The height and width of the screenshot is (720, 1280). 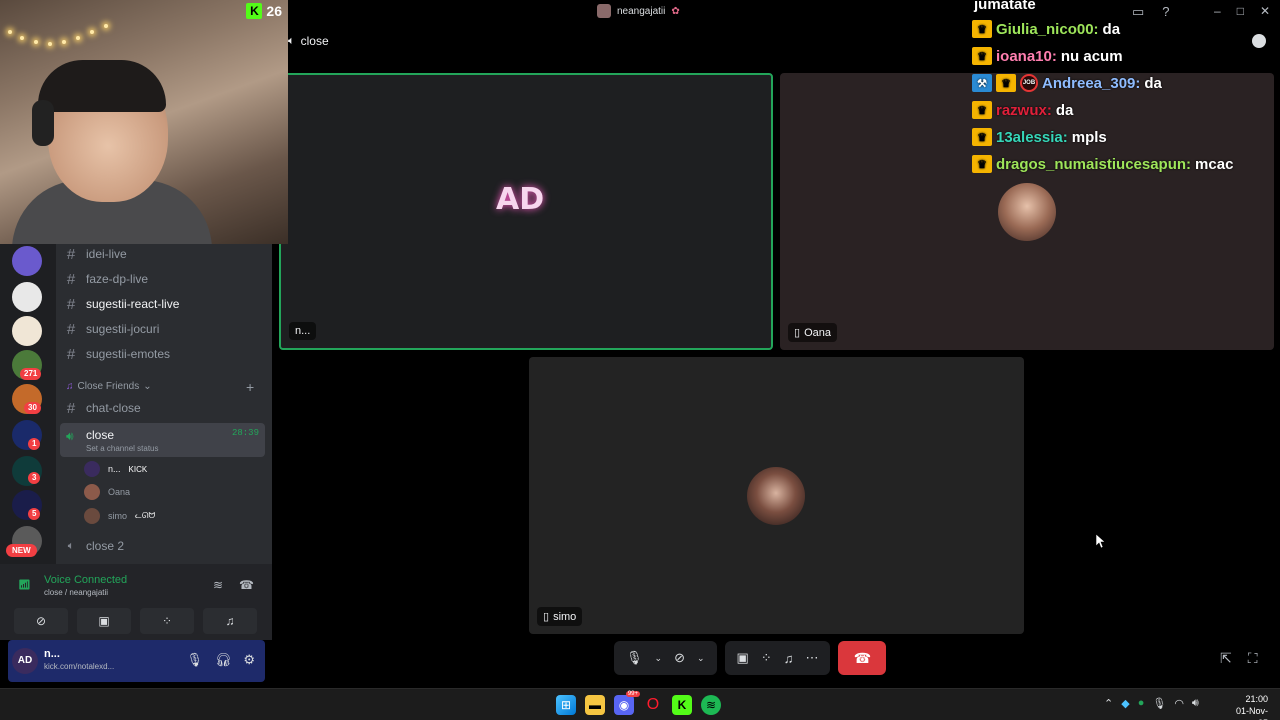 What do you see at coordinates (1265, 11) in the screenshot?
I see `close-icon: ✕` at bounding box center [1265, 11].